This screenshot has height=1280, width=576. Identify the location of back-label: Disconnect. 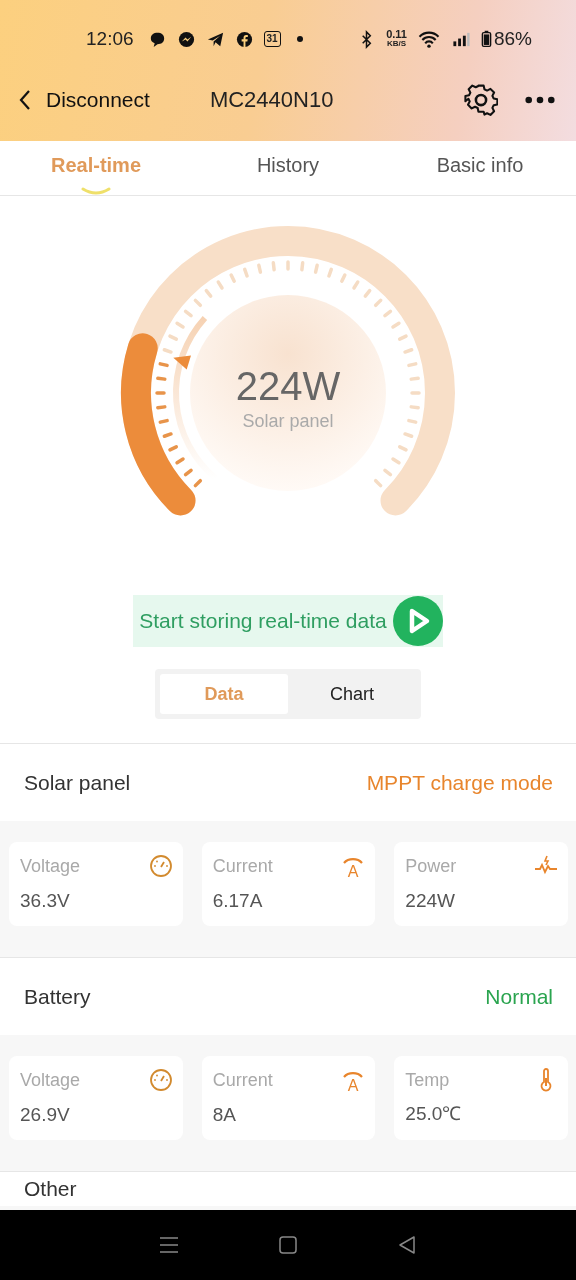
(98, 100).